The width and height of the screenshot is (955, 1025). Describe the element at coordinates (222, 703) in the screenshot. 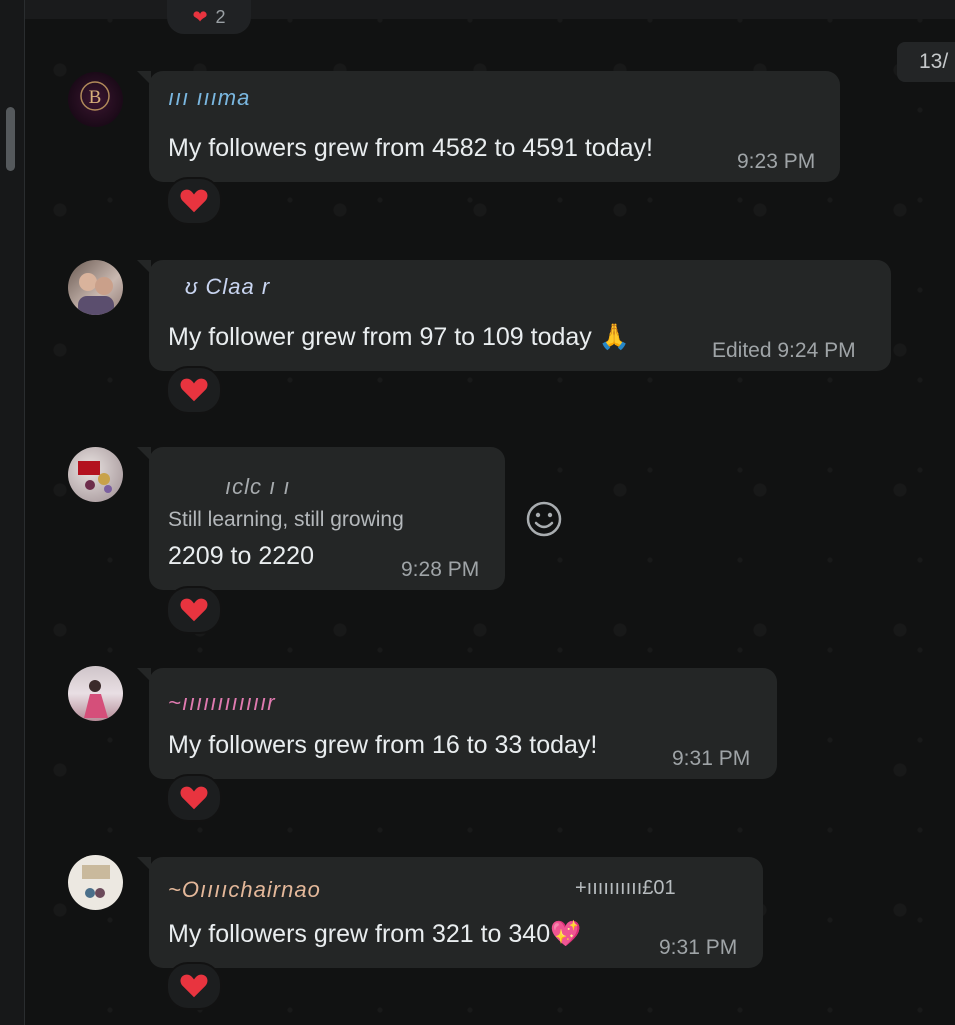

I see `sender-name: ~ıııııııııııır` at that location.